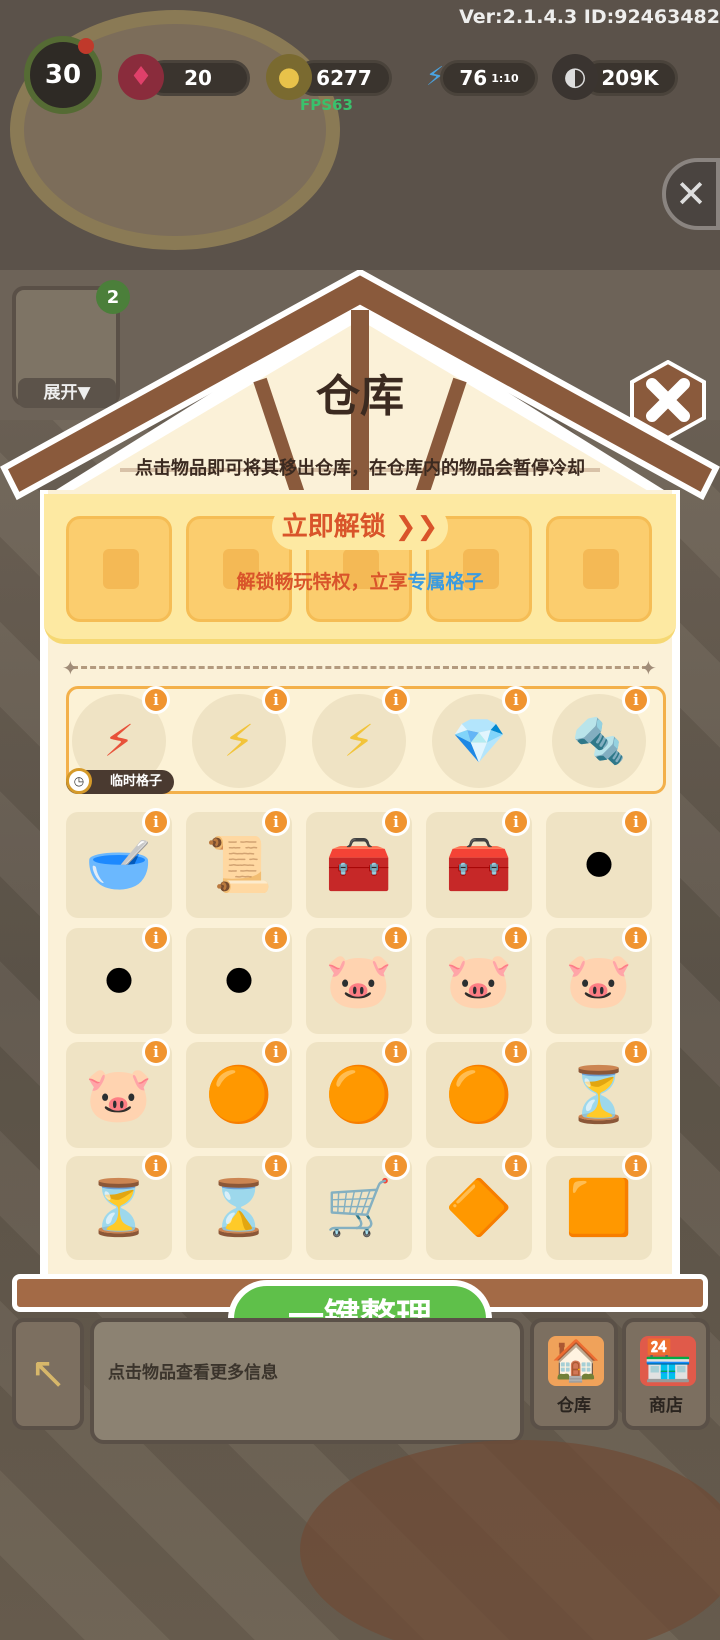 The width and height of the screenshot is (720, 1640). I want to click on gems-value: 20, so click(198, 78).